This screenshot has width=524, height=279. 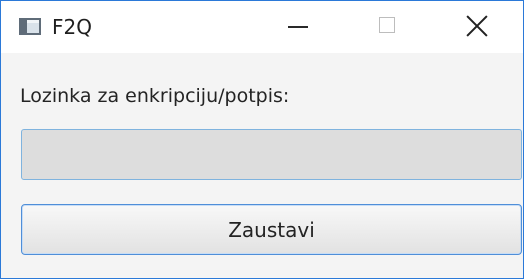 I want to click on minimize-icon, so click(x=298, y=27).